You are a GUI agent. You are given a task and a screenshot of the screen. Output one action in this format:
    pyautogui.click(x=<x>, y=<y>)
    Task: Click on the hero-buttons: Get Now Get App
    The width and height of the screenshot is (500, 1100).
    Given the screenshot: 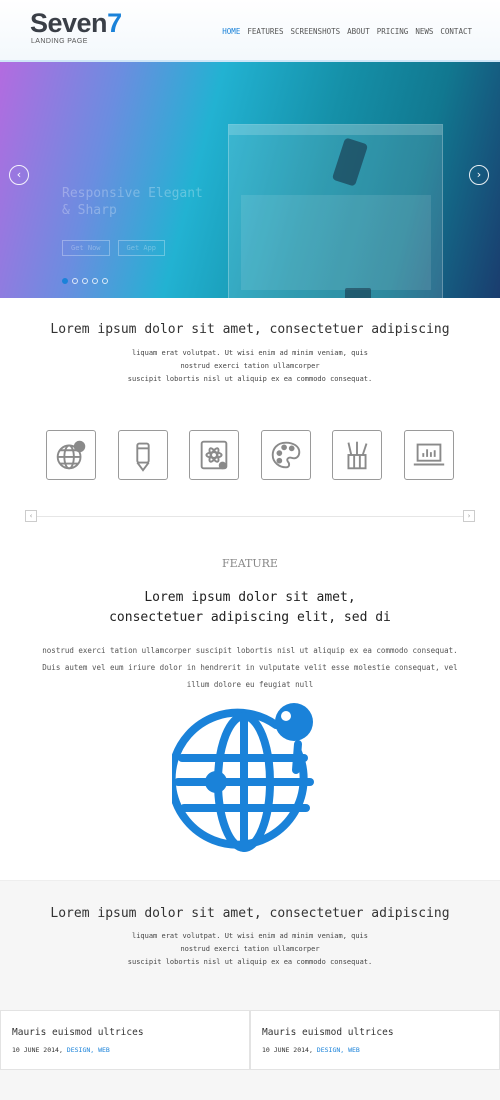 What is the action you would take?
    pyautogui.click(x=114, y=248)
    